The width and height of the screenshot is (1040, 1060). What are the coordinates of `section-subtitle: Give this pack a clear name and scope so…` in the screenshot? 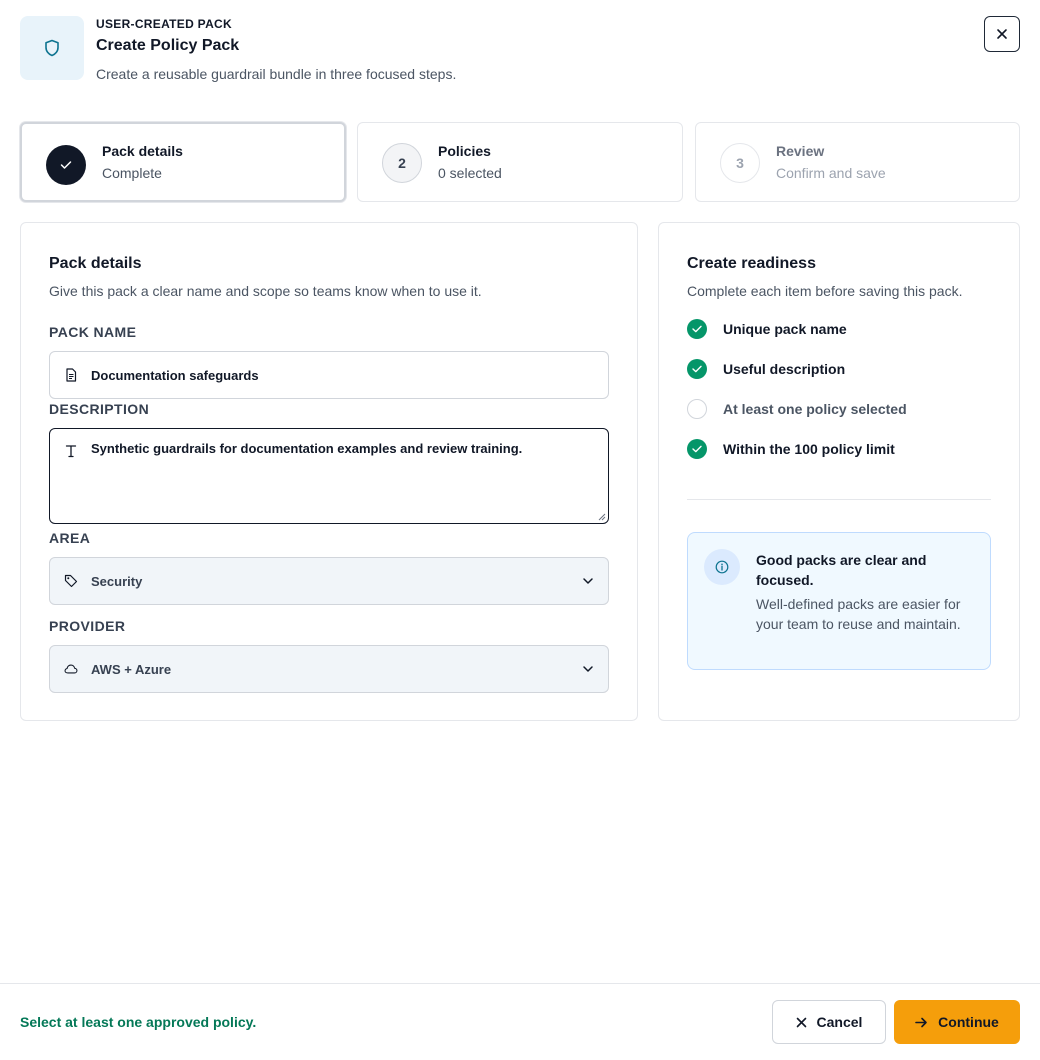 It's located at (265, 291).